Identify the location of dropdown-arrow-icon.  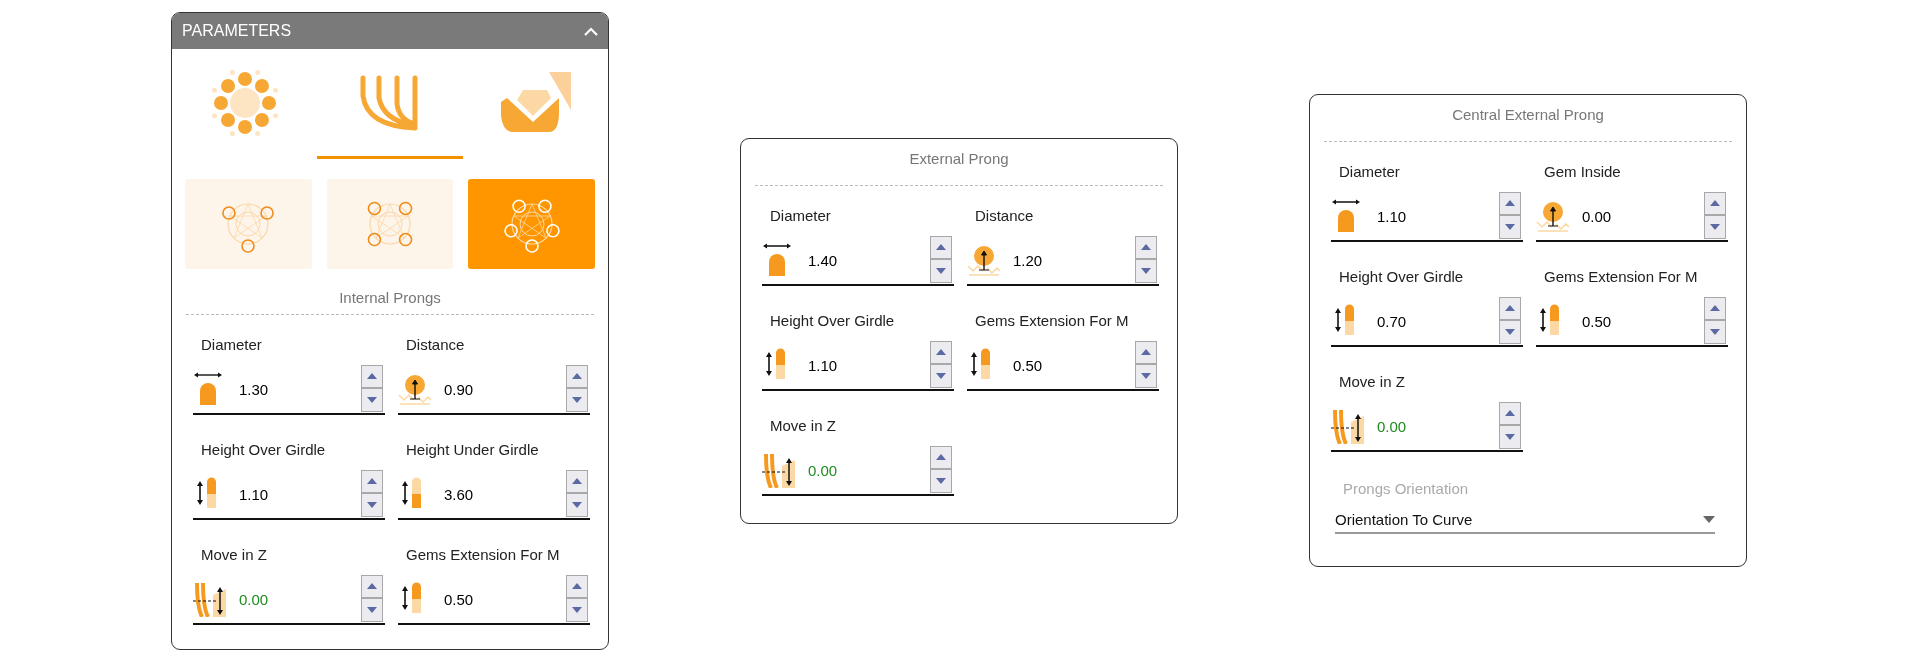
(1709, 519).